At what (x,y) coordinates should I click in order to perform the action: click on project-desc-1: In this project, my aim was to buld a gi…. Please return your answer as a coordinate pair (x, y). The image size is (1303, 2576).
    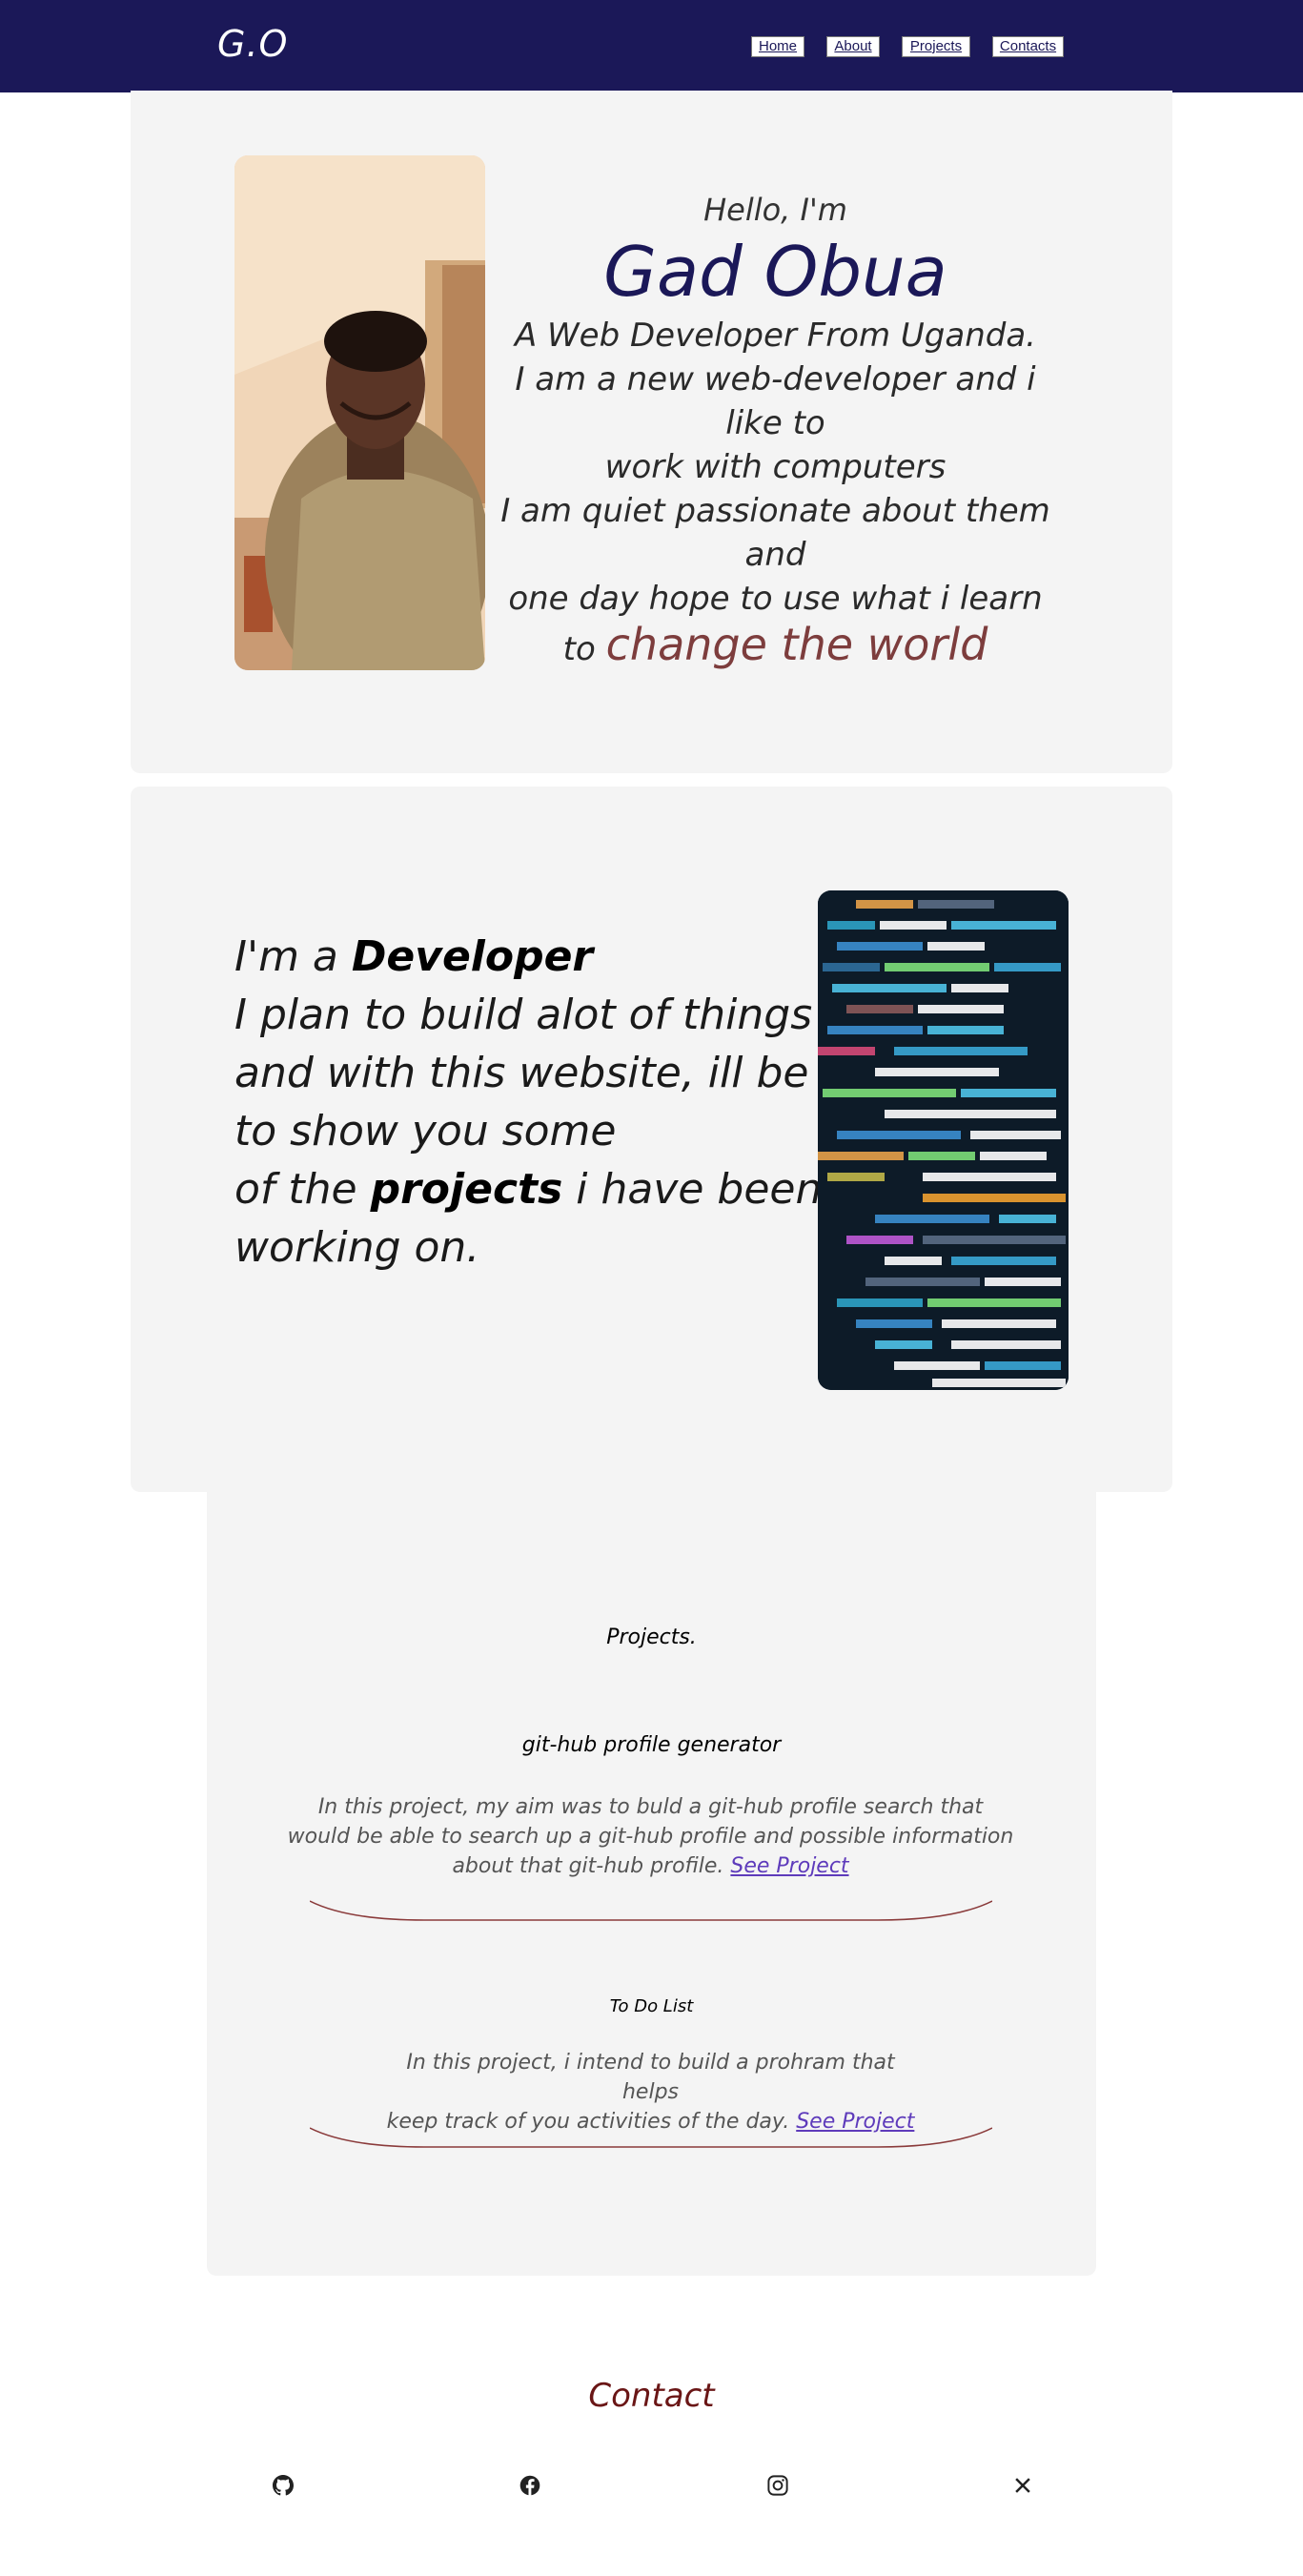
    Looking at the image, I should click on (651, 1836).